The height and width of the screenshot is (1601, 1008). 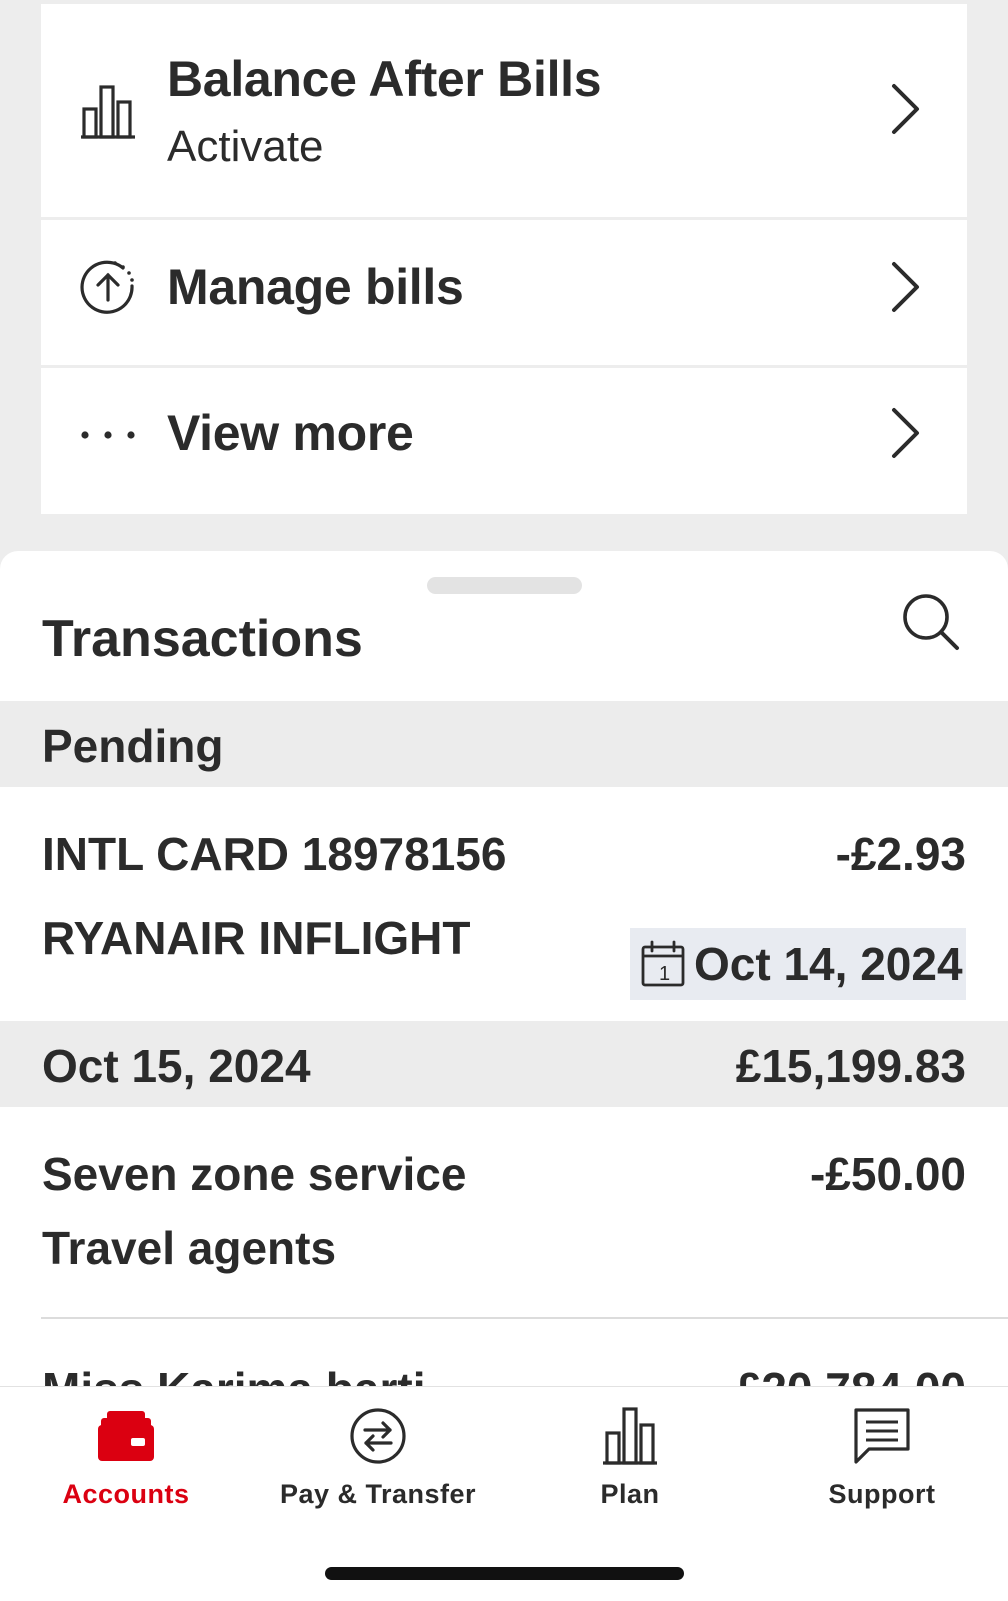 What do you see at coordinates (504, 1064) in the screenshot?
I see `date-group-header: Oct 15, 2024 £15,199.83` at bounding box center [504, 1064].